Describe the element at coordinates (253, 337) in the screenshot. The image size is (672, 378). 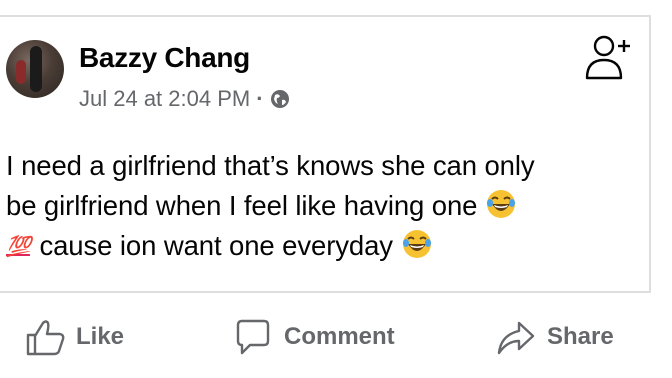
I see `comment-icon` at that location.